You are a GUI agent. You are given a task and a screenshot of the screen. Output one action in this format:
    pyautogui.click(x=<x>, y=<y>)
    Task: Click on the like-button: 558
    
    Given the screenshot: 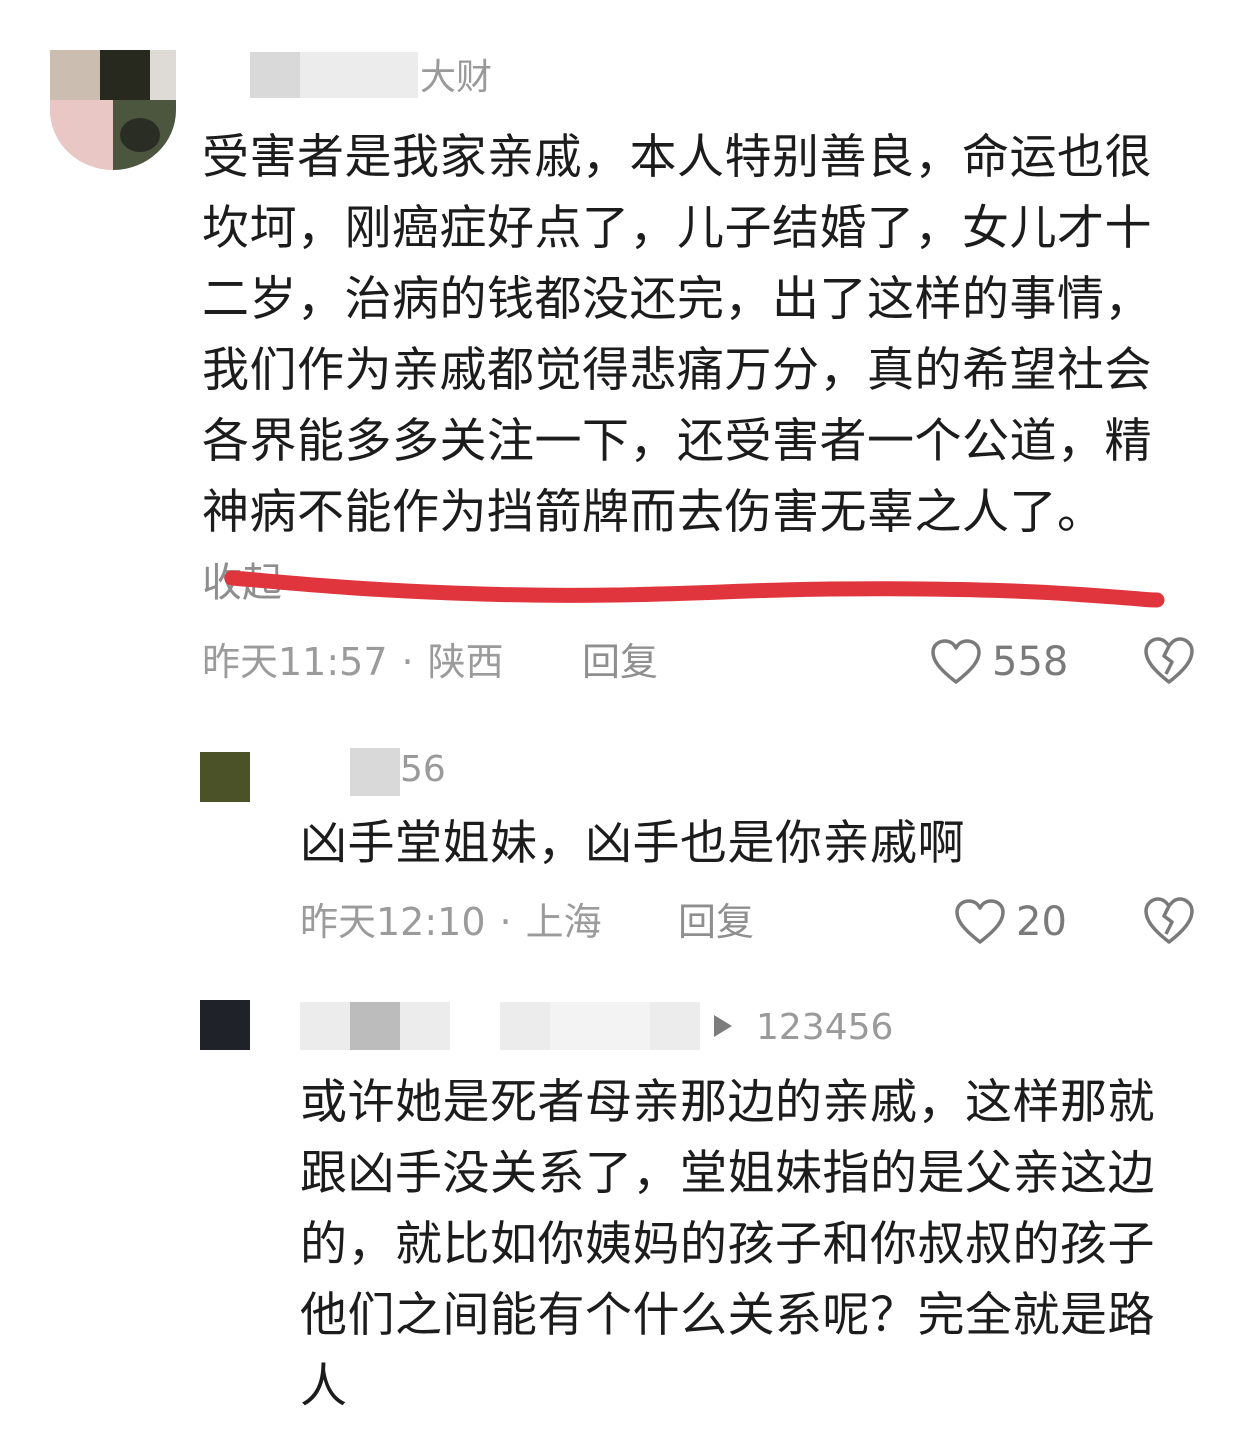 What is the action you would take?
    pyautogui.click(x=999, y=662)
    